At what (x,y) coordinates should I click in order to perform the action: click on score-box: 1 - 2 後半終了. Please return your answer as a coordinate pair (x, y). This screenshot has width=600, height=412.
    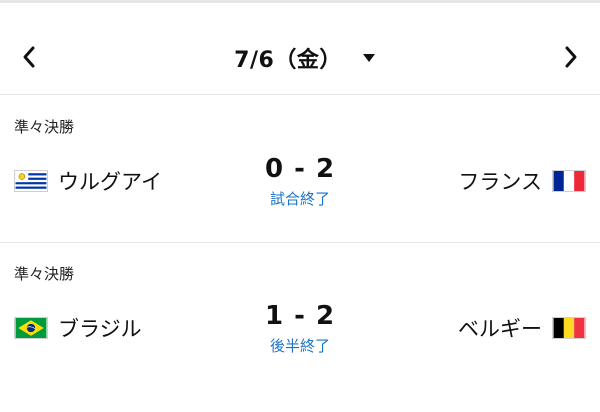
    Looking at the image, I should click on (300, 328).